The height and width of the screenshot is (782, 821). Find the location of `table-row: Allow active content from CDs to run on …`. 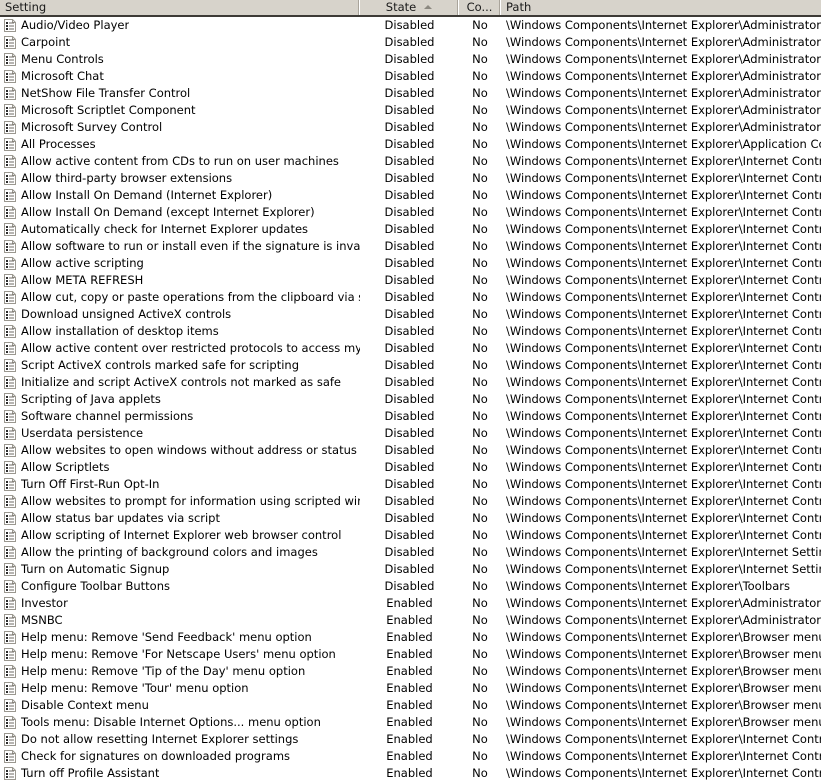

table-row: Allow active content from CDs to run on … is located at coordinates (410, 161).